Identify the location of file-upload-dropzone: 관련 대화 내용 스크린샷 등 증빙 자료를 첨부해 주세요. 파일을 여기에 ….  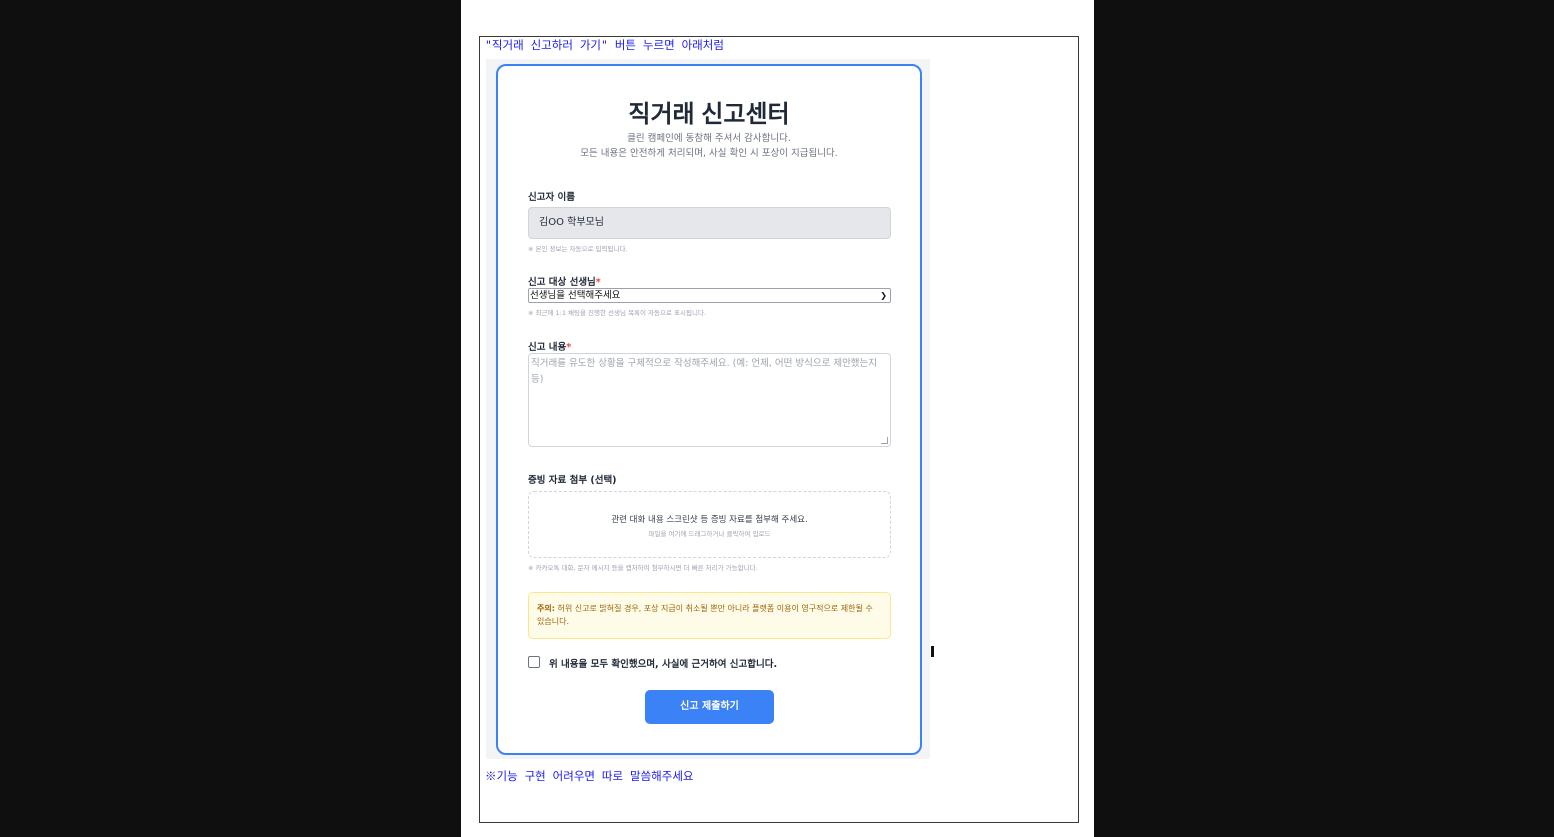
(709, 524).